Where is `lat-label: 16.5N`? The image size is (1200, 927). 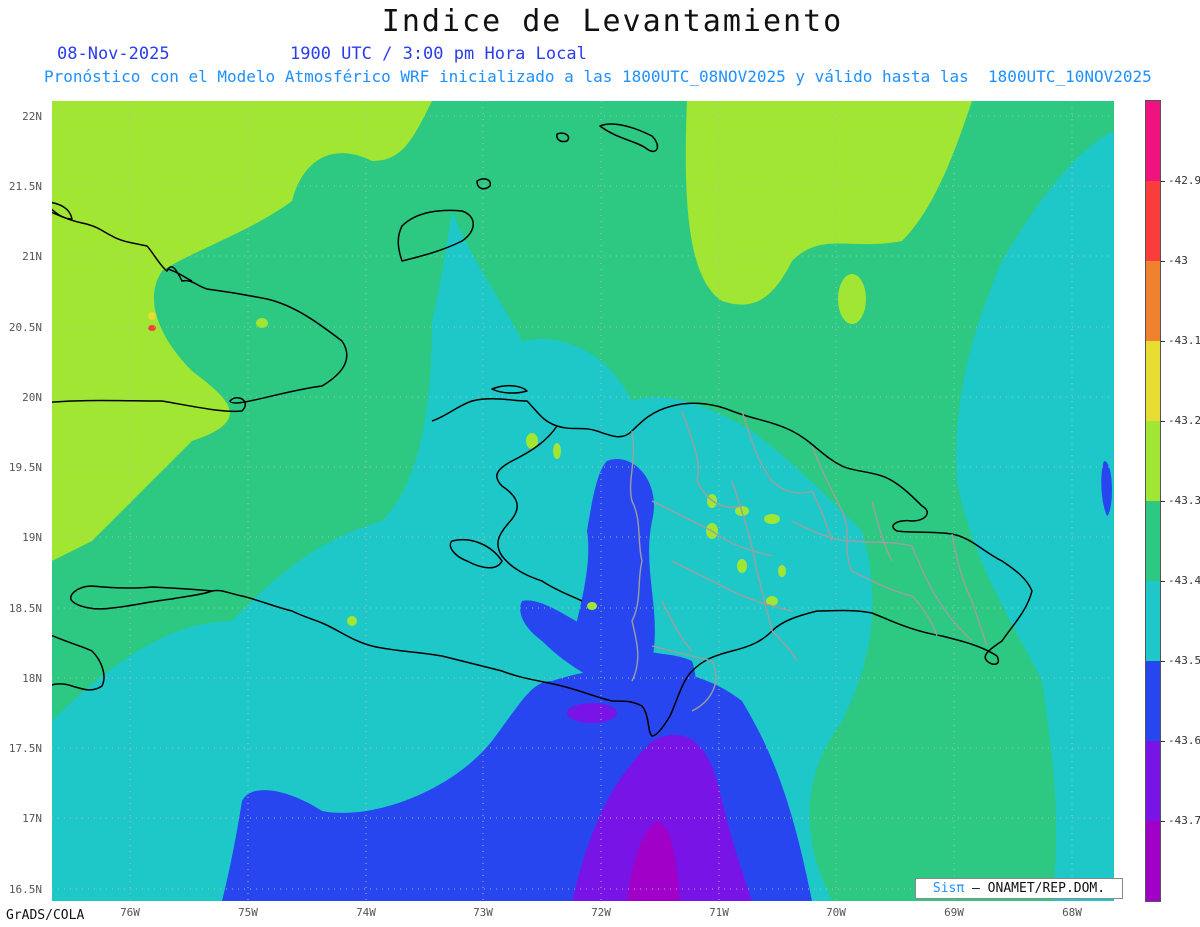 lat-label: 16.5N is located at coordinates (25, 889).